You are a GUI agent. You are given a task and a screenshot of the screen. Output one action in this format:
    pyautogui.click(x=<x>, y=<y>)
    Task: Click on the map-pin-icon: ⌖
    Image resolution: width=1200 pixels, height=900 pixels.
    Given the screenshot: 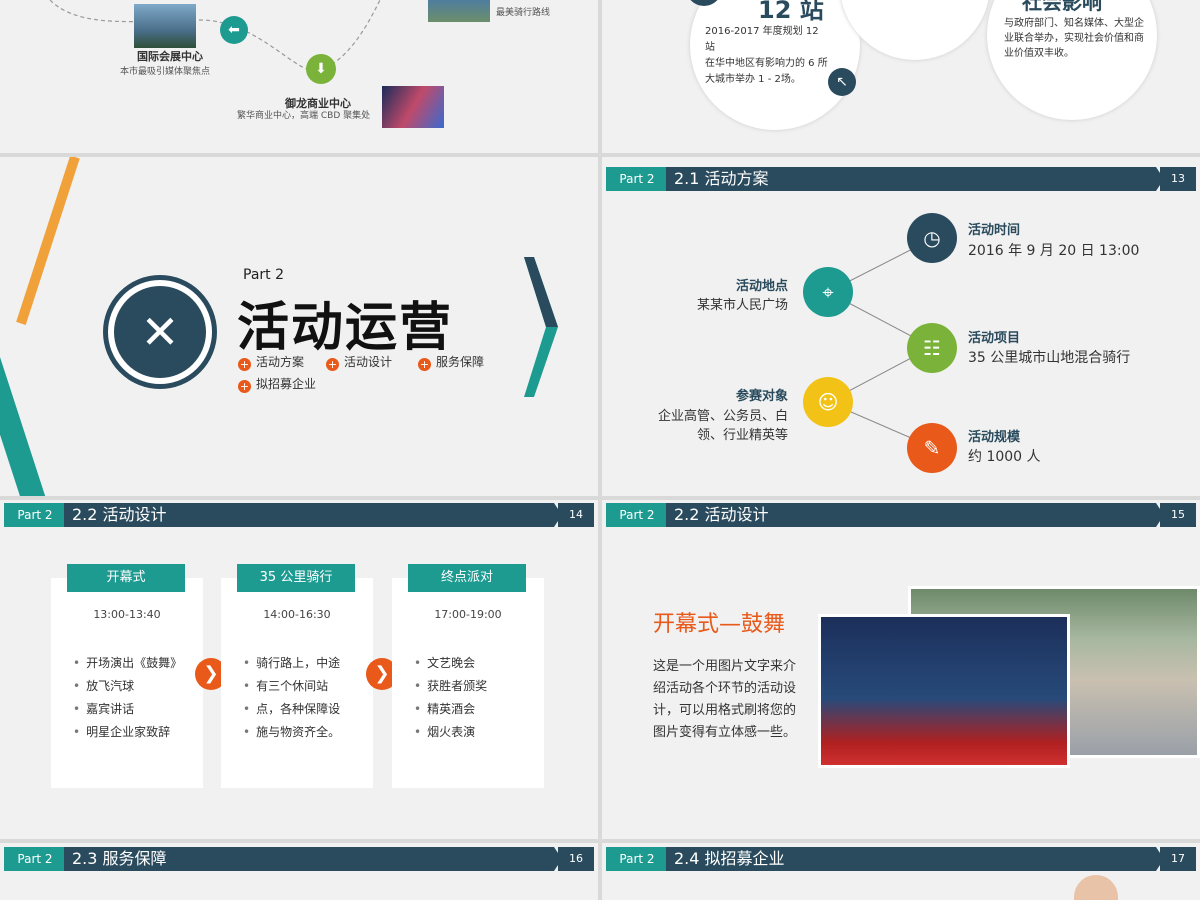 What is the action you would take?
    pyautogui.click(x=828, y=292)
    